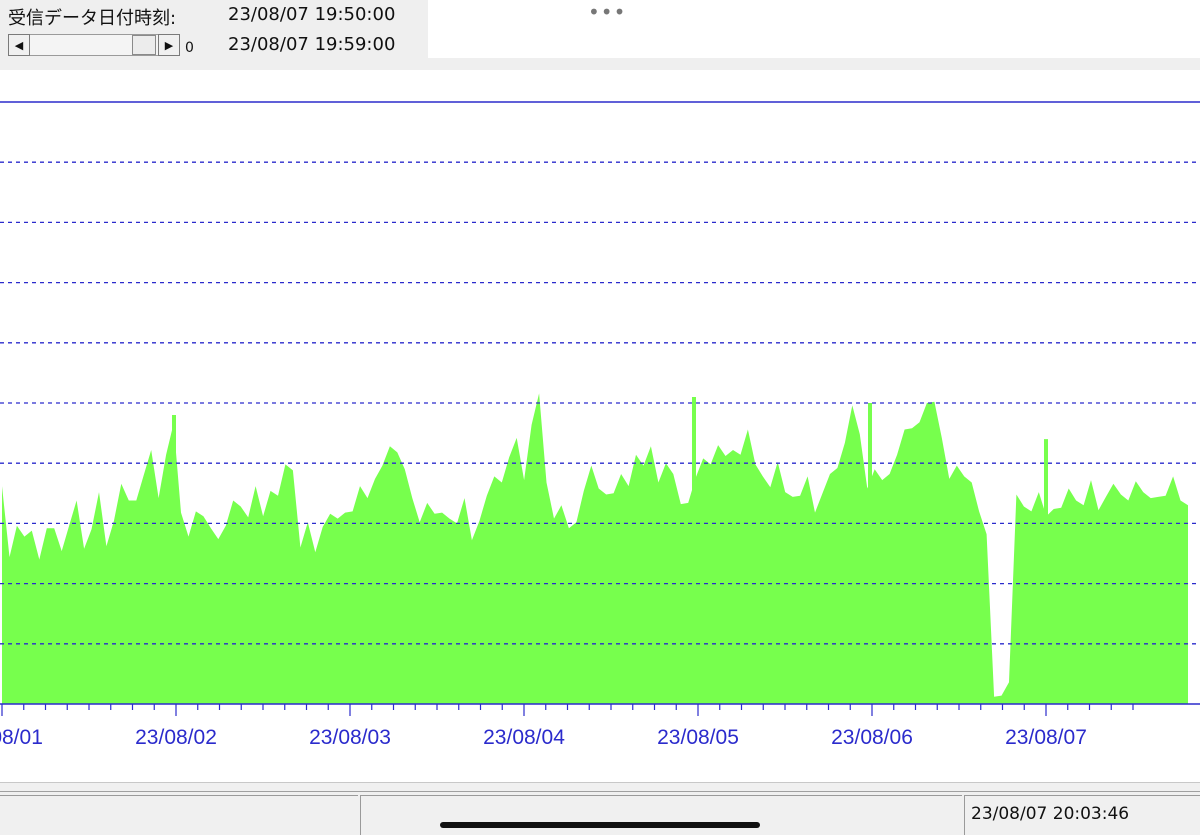 Image resolution: width=1200 pixels, height=835 pixels. What do you see at coordinates (524, 737) in the screenshot?
I see `x-tick-label: 23/08/04` at bounding box center [524, 737].